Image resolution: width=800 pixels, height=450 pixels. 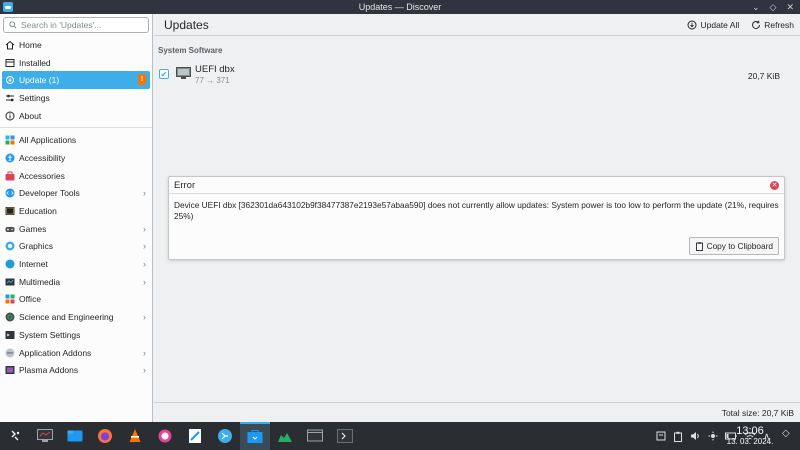 I want to click on category-label: Plasma Addons, so click(x=49, y=370).